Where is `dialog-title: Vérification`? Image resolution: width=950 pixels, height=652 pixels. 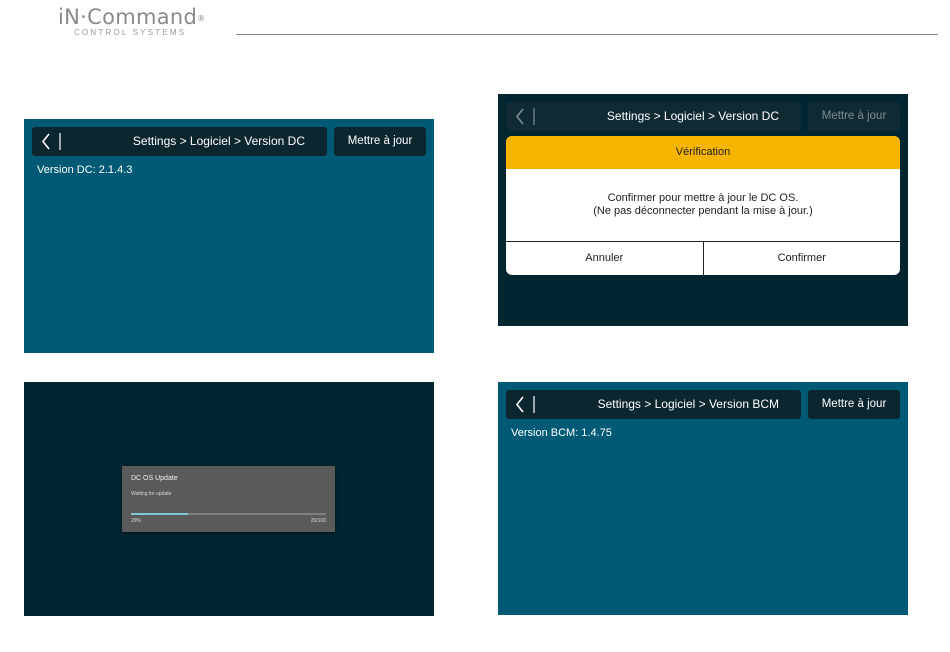 dialog-title: Vérification is located at coordinates (703, 152).